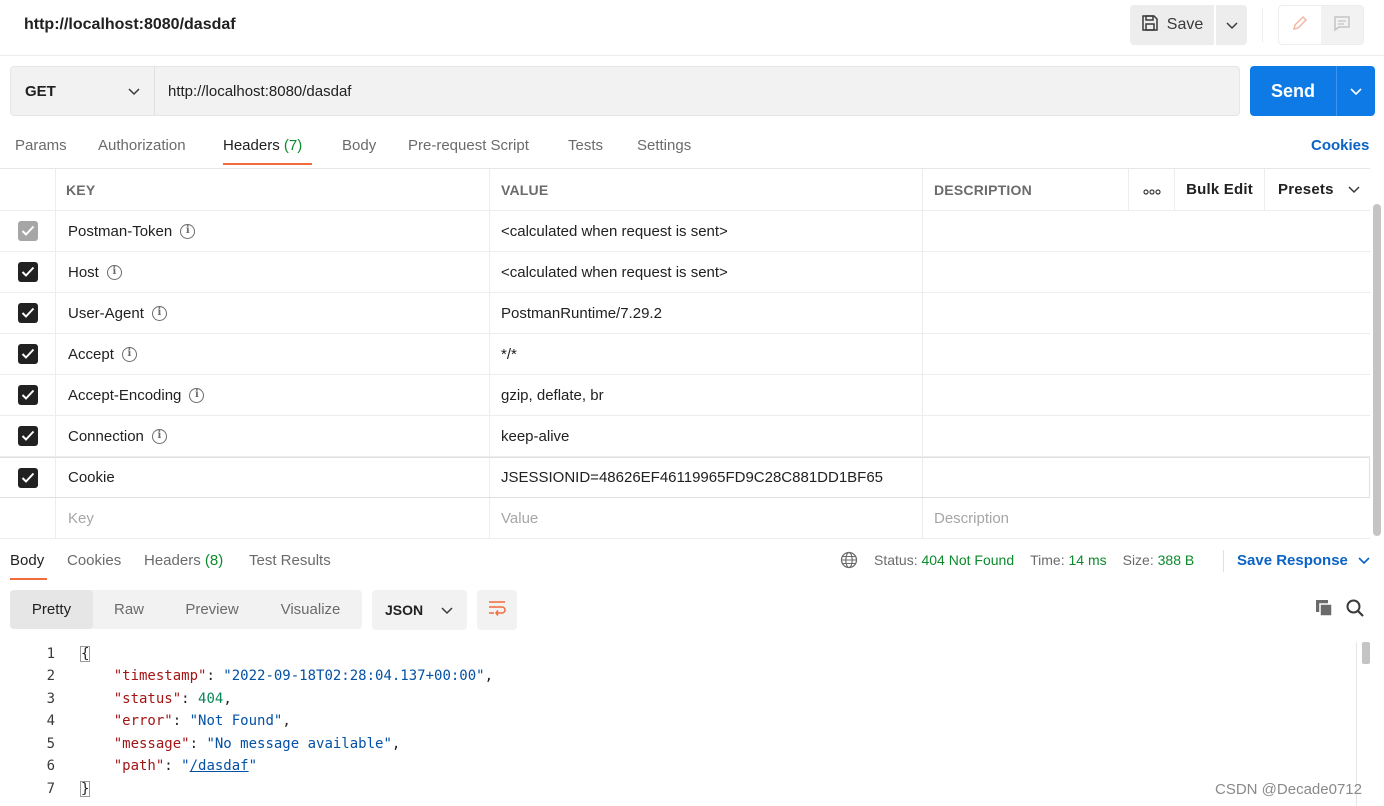 This screenshot has width=1384, height=806. I want to click on new-value-input: Value, so click(706, 518).